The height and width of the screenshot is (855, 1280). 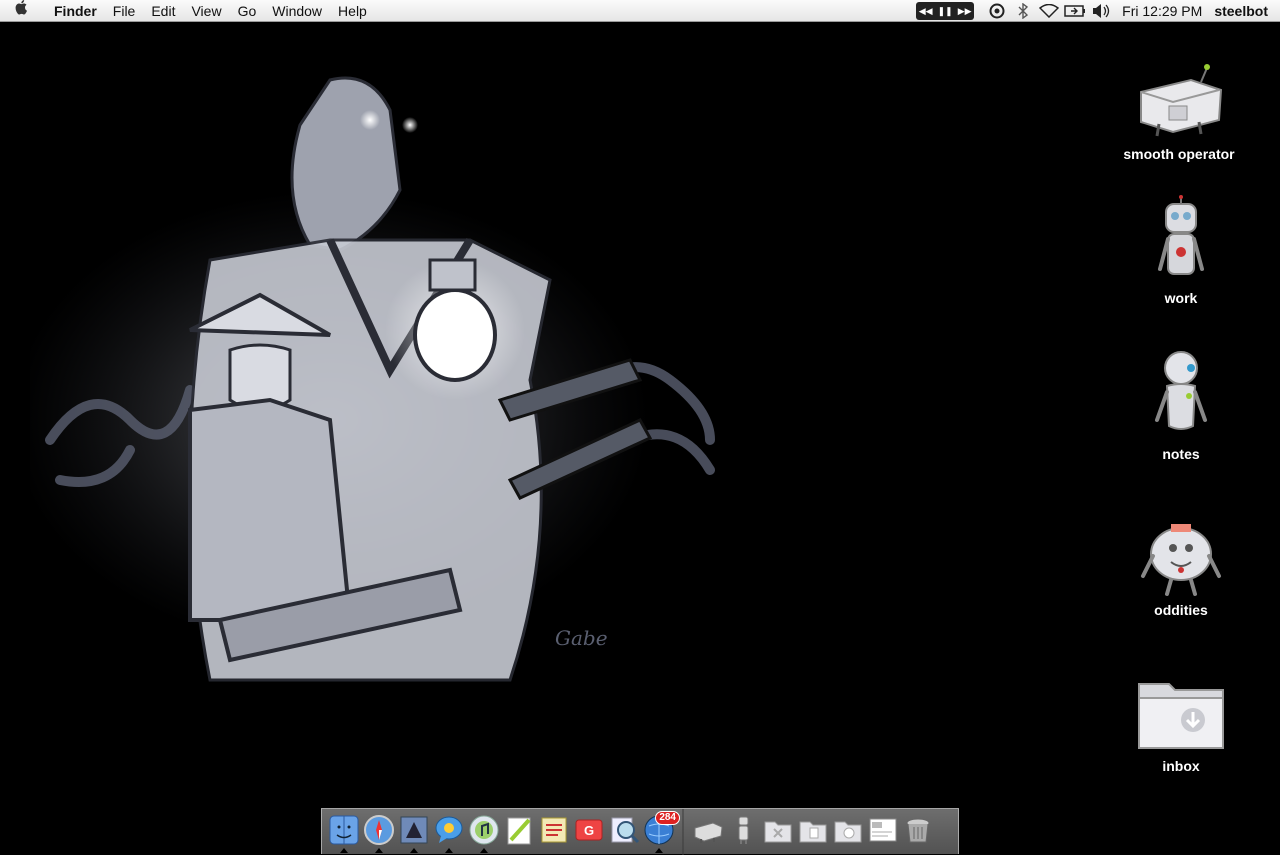 I want to click on itunes-controls-icon: ◀◀ ❚❚ ▶▶, so click(x=945, y=11).